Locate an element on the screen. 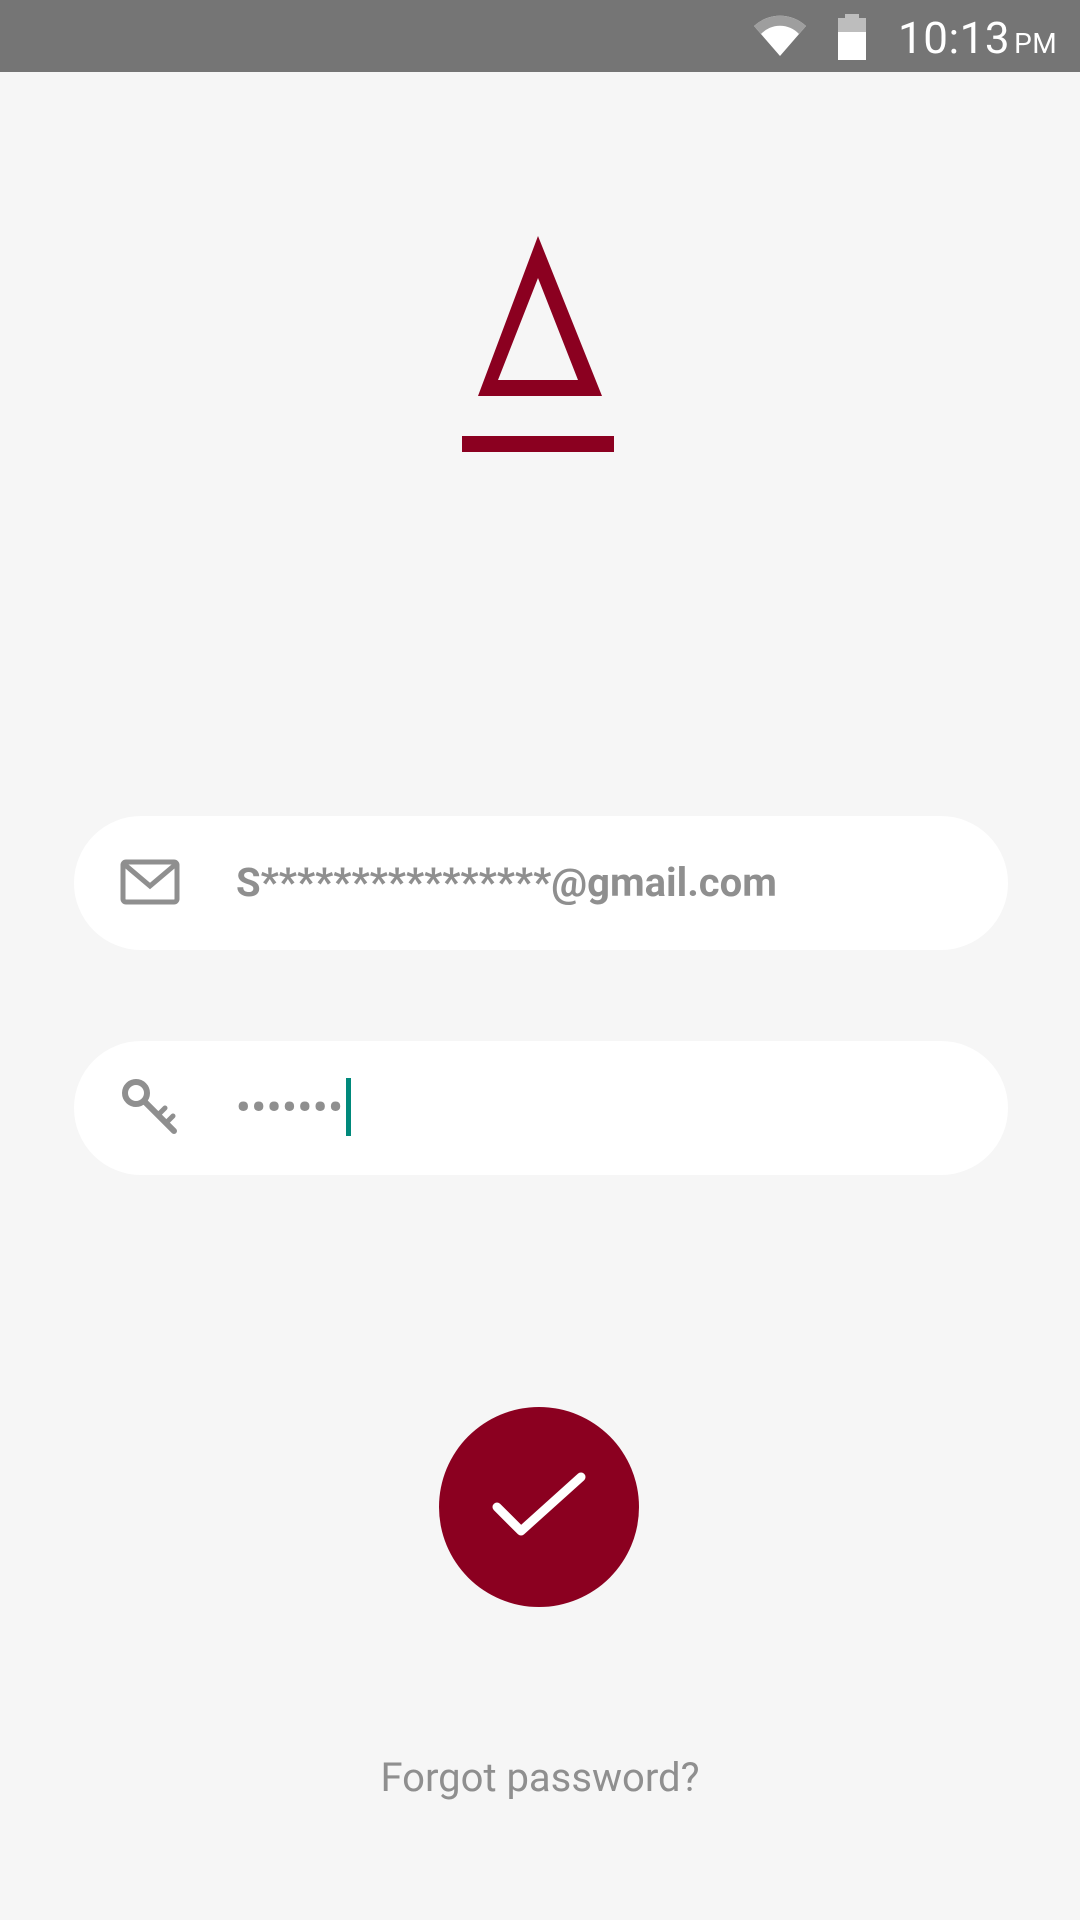  clock-time: 10:13 is located at coordinates (954, 38).